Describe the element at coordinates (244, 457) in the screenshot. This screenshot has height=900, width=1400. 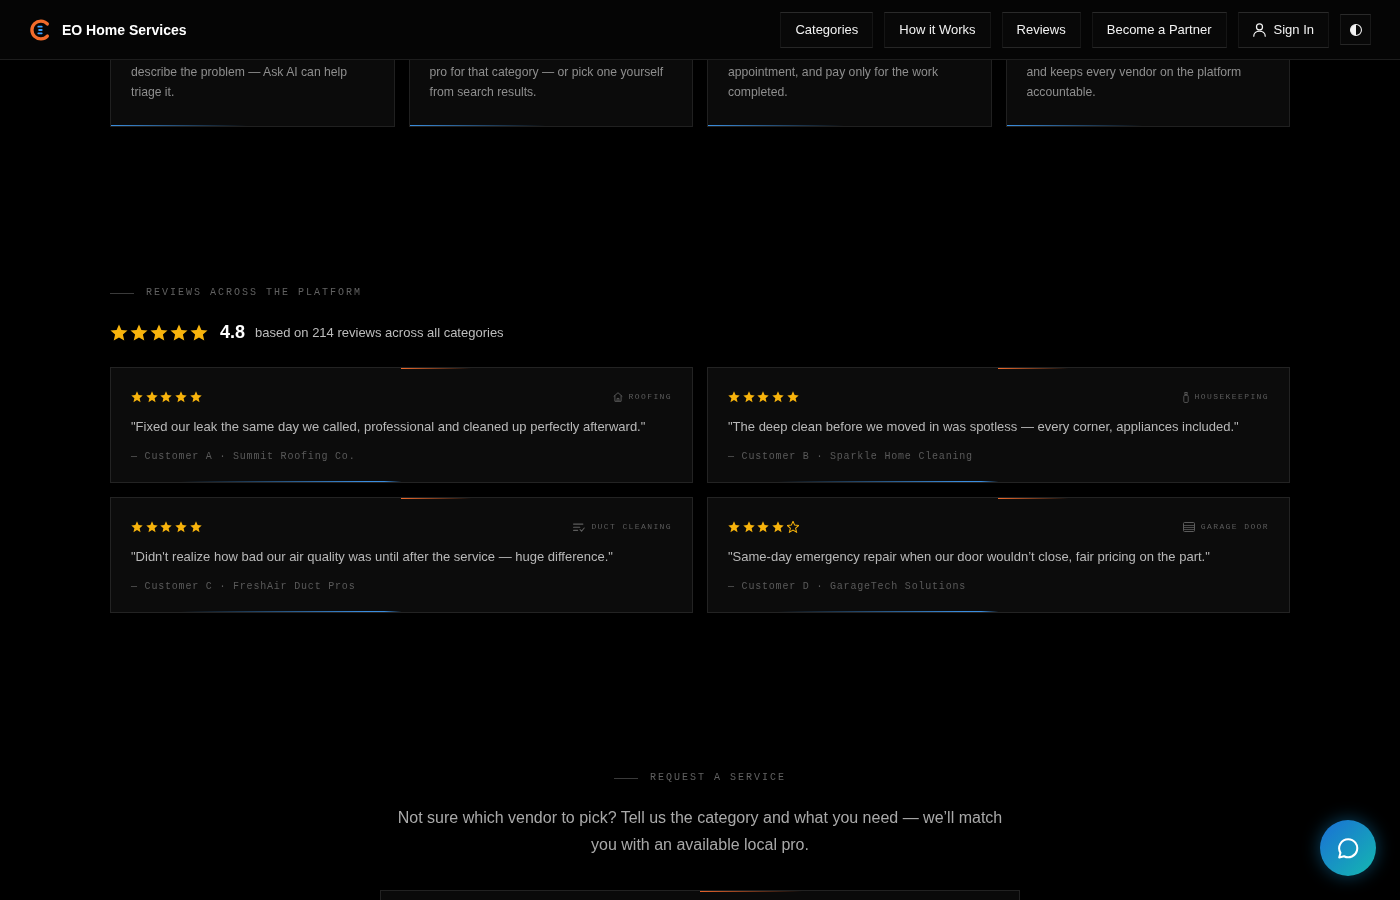
I see `review-author: — Customer A · Summit Roofing Co.` at that location.